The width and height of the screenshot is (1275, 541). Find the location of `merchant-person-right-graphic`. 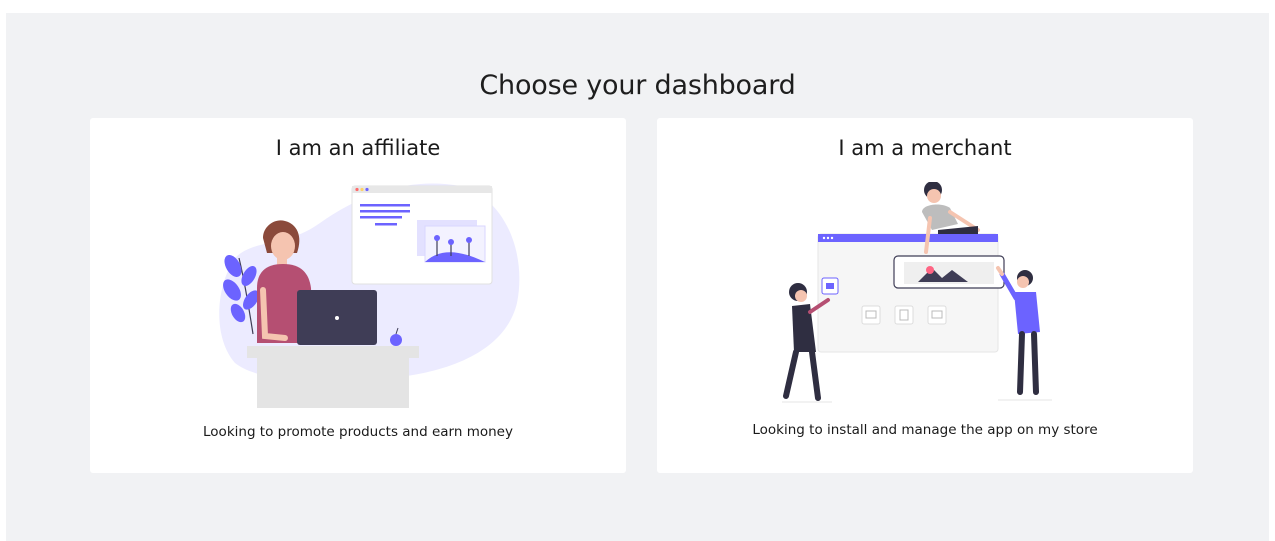

merchant-person-right-graphic is located at coordinates (1024, 333).